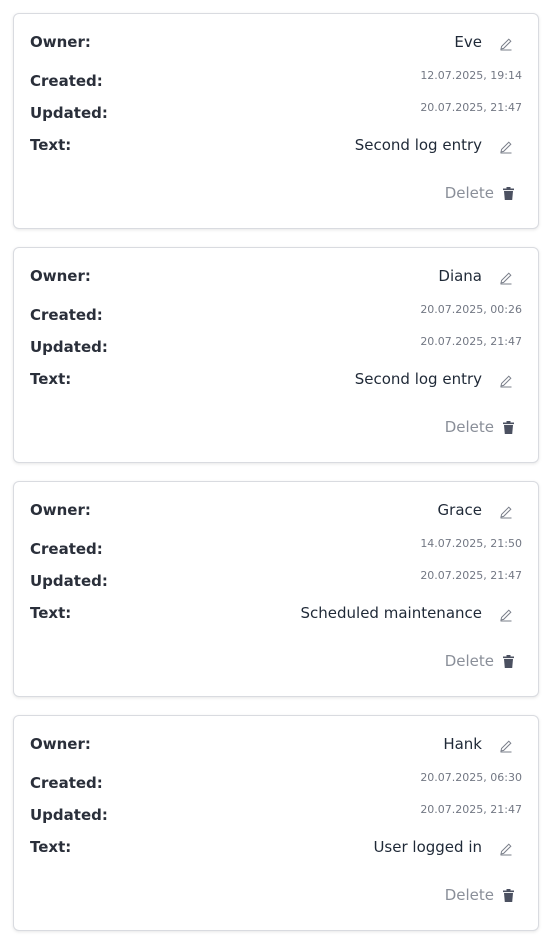 The image size is (554, 941). What do you see at coordinates (276, 744) in the screenshot?
I see `owner-row: Owner: Hank` at bounding box center [276, 744].